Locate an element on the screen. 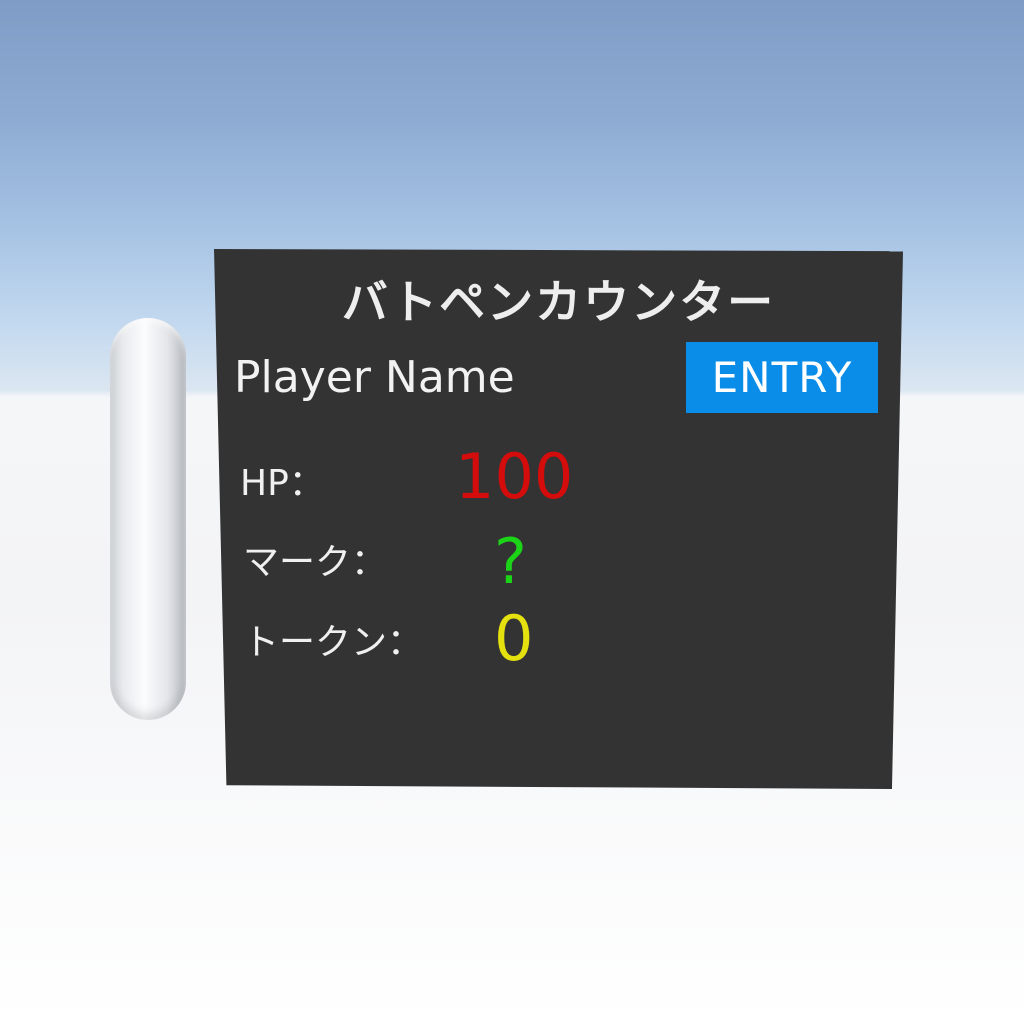 The height and width of the screenshot is (1024, 1024). token-label: トークン： is located at coordinates (333, 642).